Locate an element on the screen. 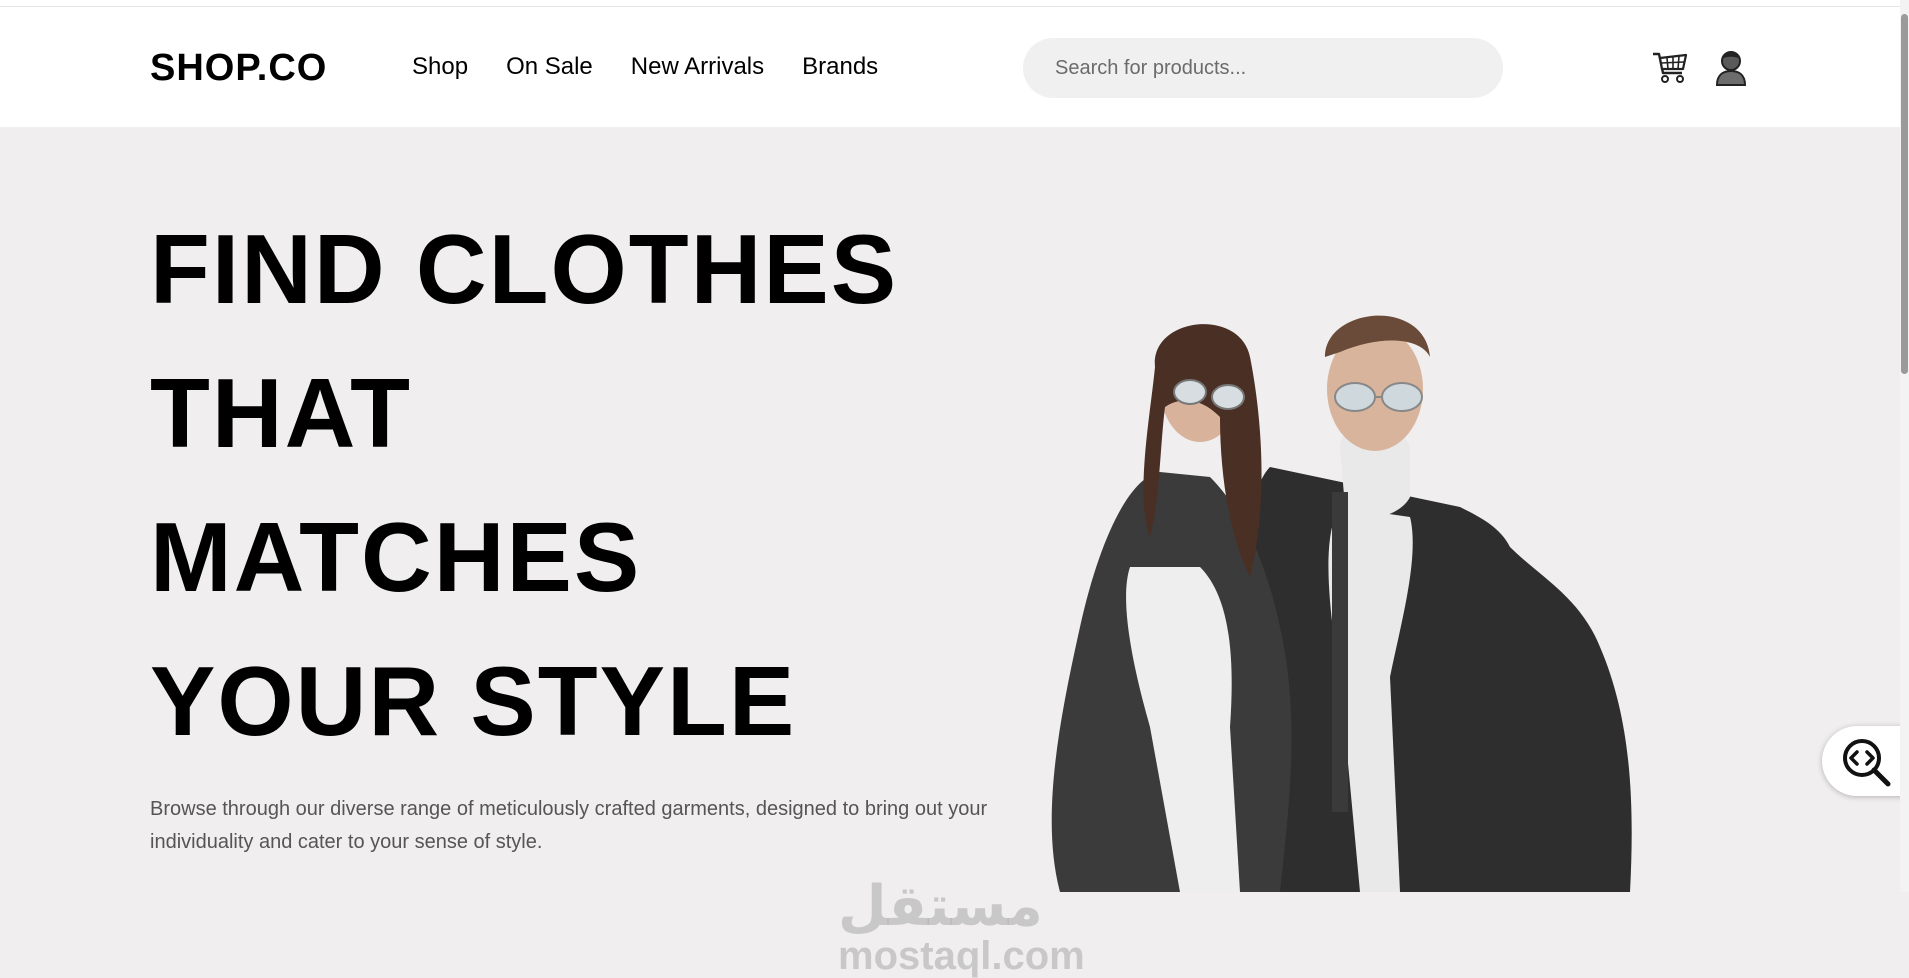  main-nav: Shop On Sale New Arrivals Brands is located at coordinates (645, 67).